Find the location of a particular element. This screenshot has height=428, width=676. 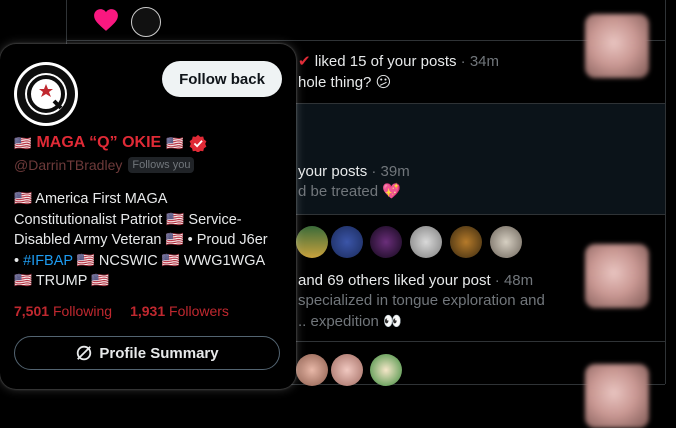

followers-link: 1,931 Followers is located at coordinates (179, 311).